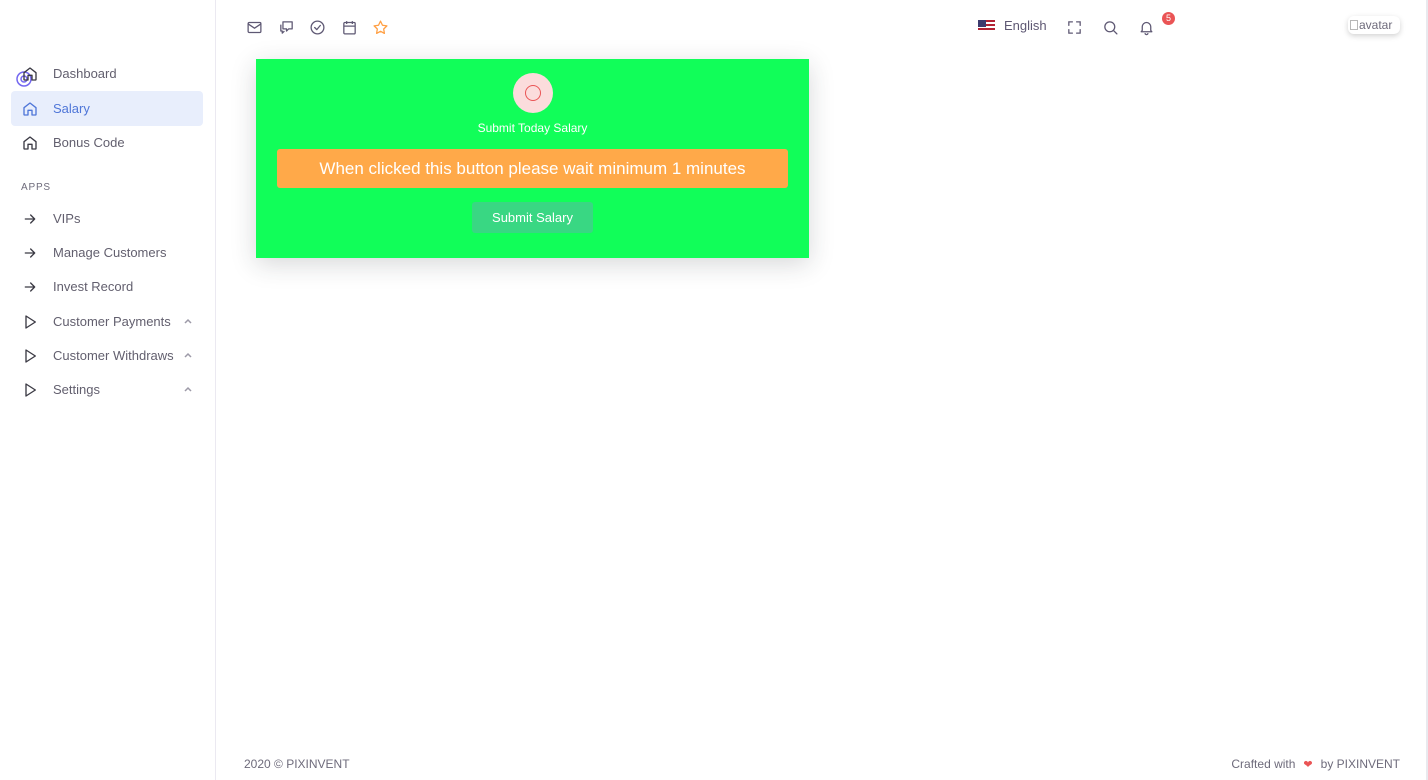 The height and width of the screenshot is (780, 1428). I want to click on sidebar-item-dashboard: Dashboard, so click(107, 73).